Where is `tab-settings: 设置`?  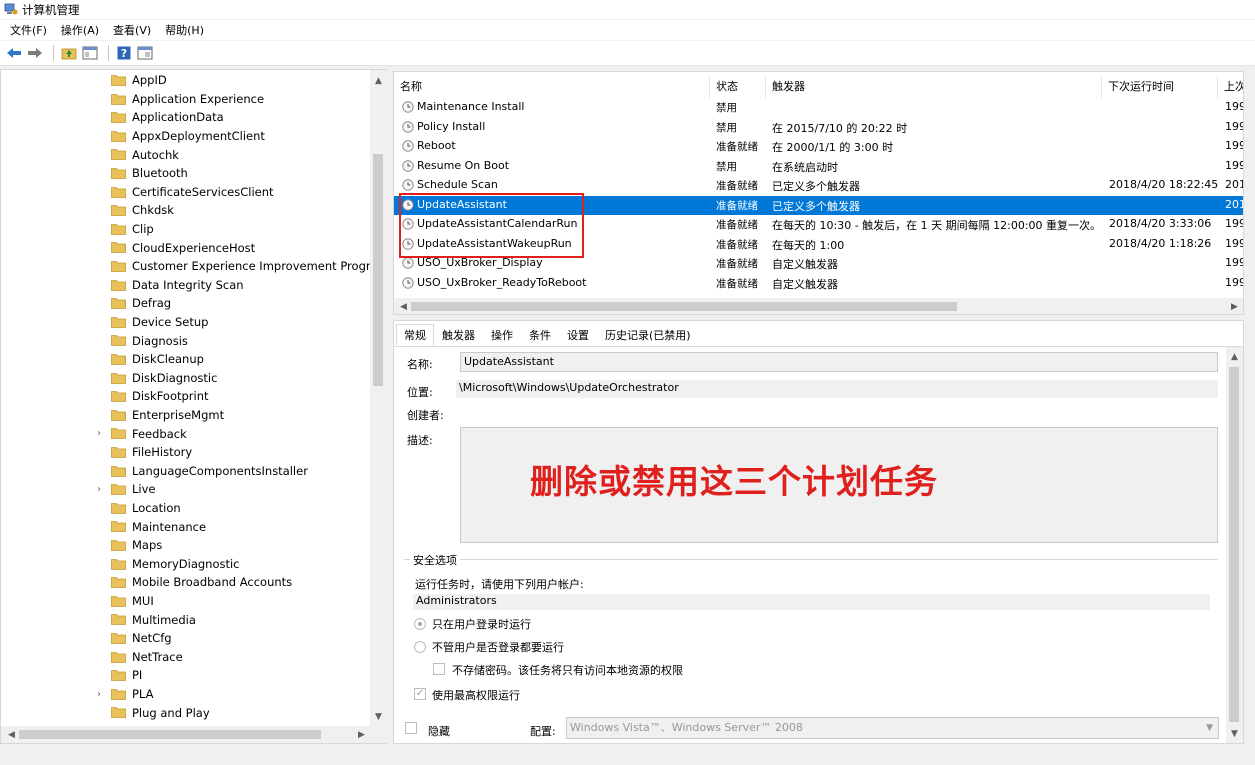
tab-settings: 设置 is located at coordinates (578, 335).